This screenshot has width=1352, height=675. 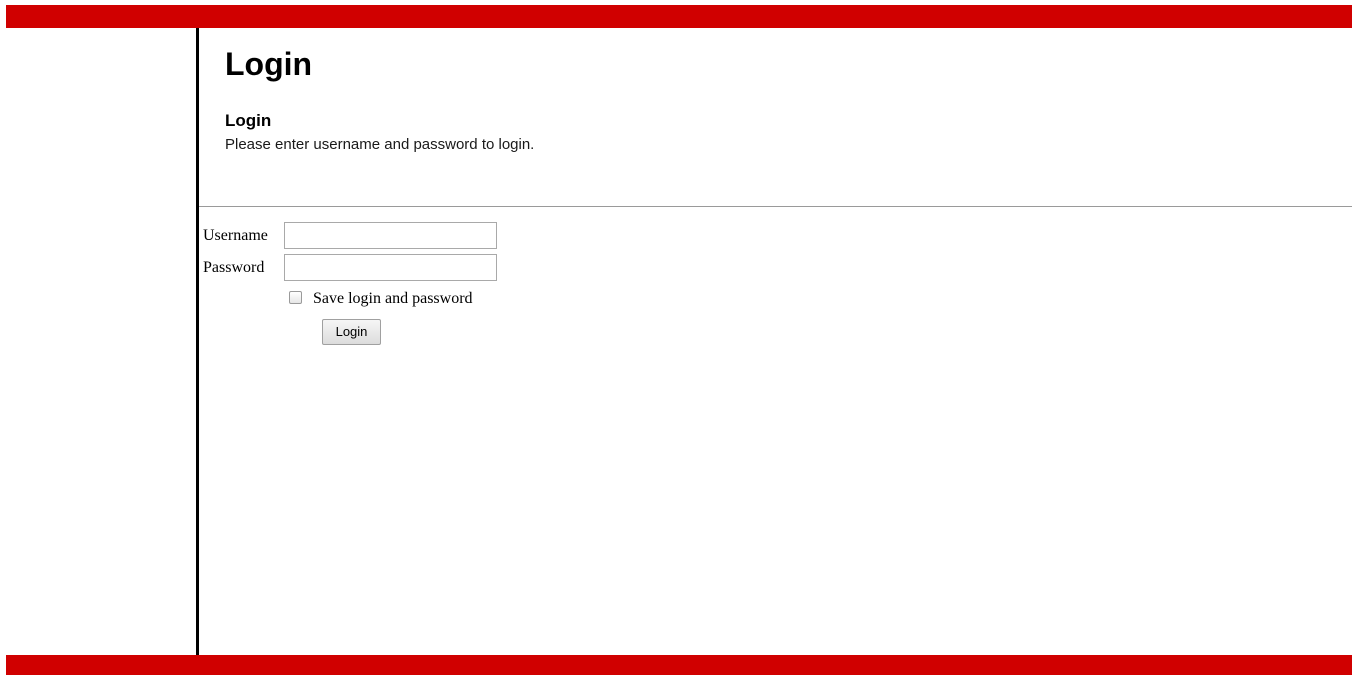 I want to click on password-input, so click(x=390, y=267).